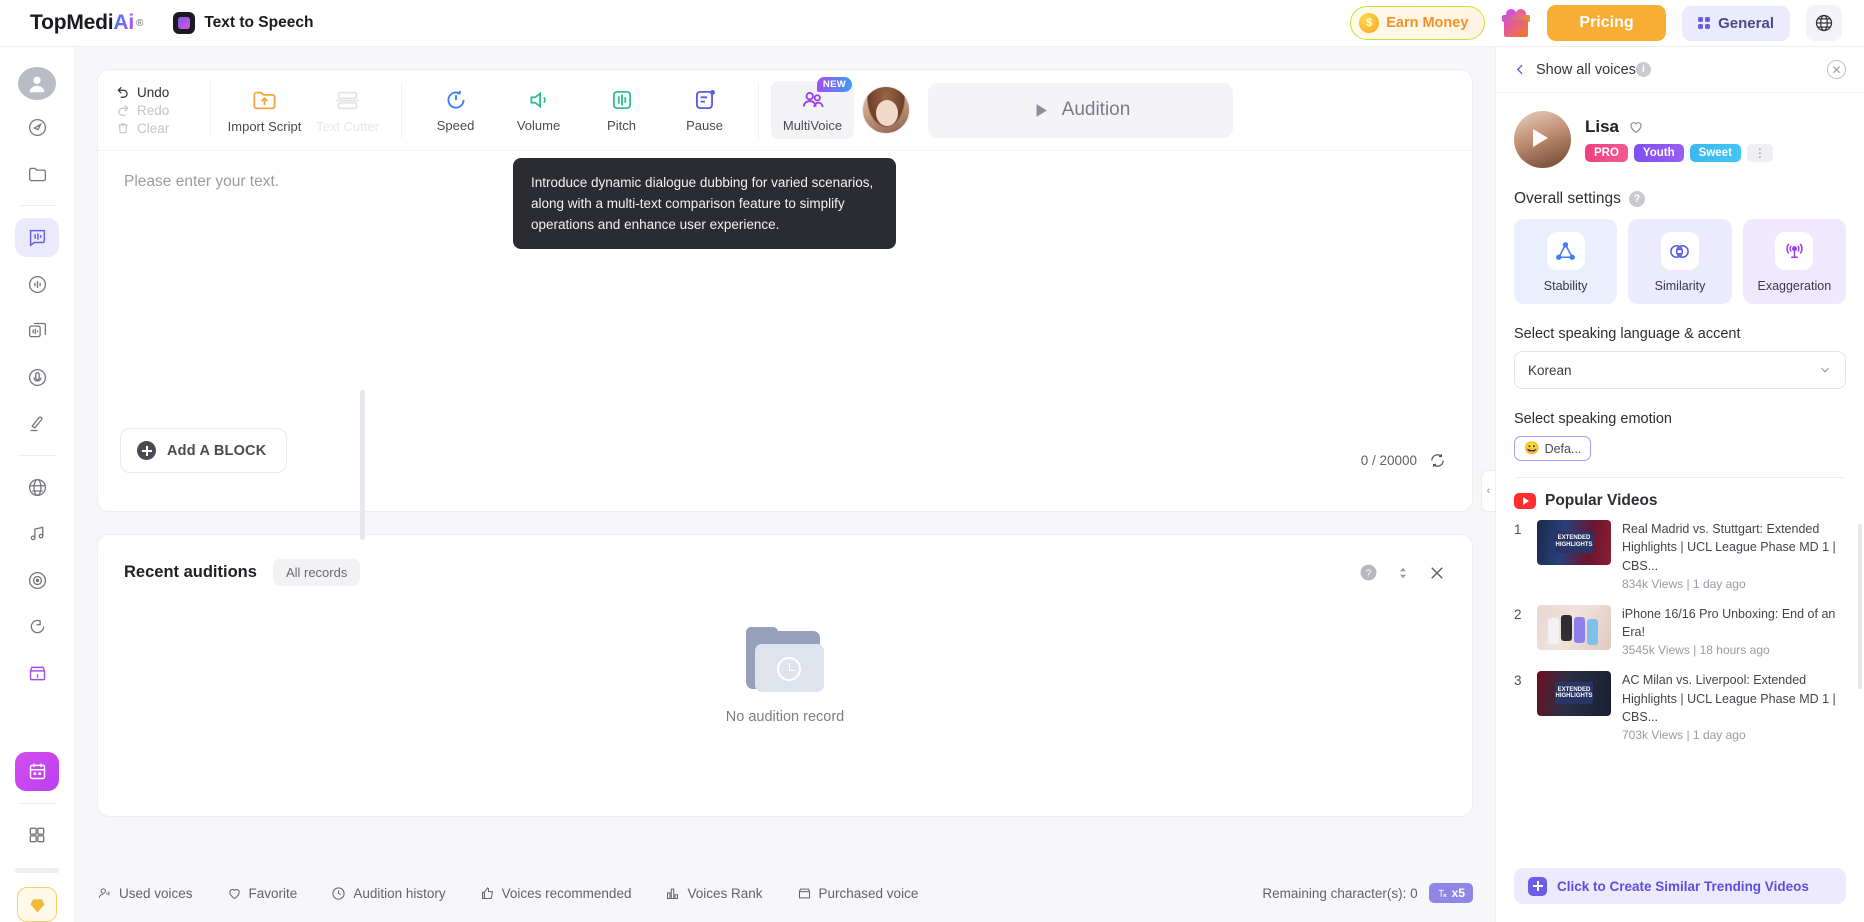 Image resolution: width=1864 pixels, height=922 pixels. I want to click on voice-more-menu-icon: ⋮, so click(1759, 153).